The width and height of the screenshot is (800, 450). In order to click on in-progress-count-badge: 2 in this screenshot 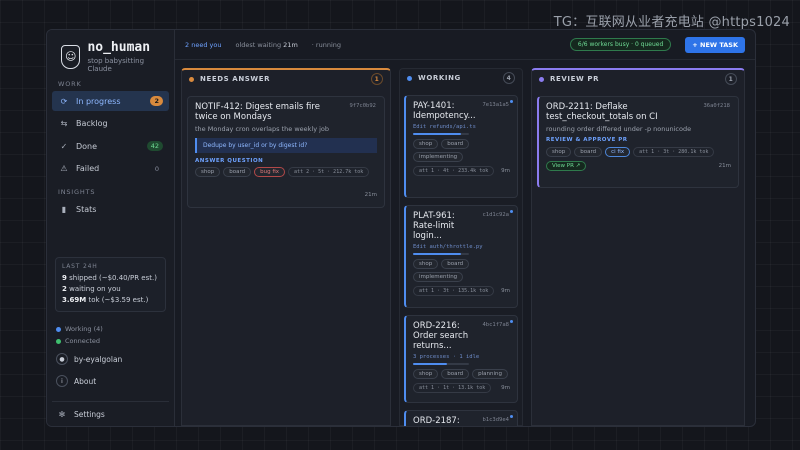, I will do `click(156, 101)`.